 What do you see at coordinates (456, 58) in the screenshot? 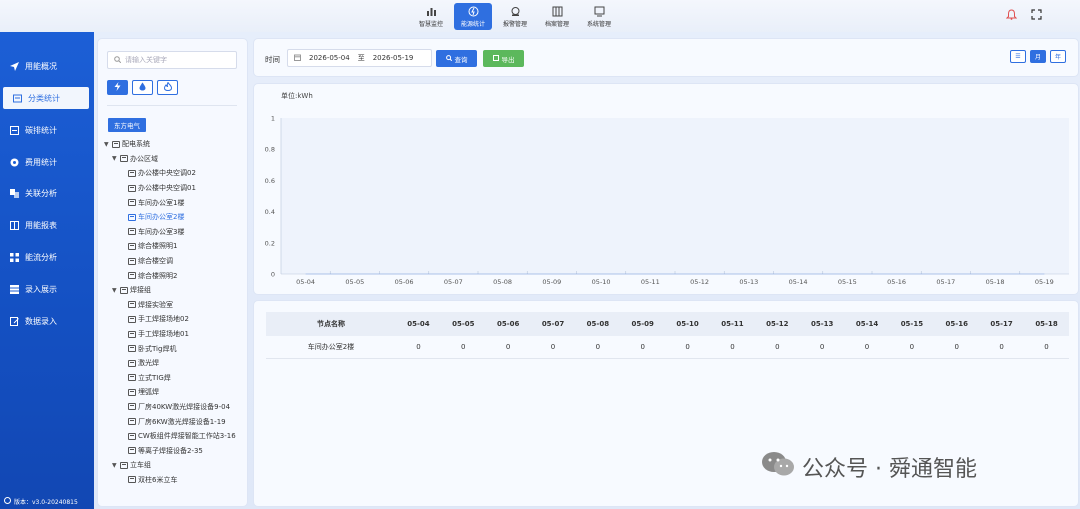
I see `query-button: 查询` at bounding box center [456, 58].